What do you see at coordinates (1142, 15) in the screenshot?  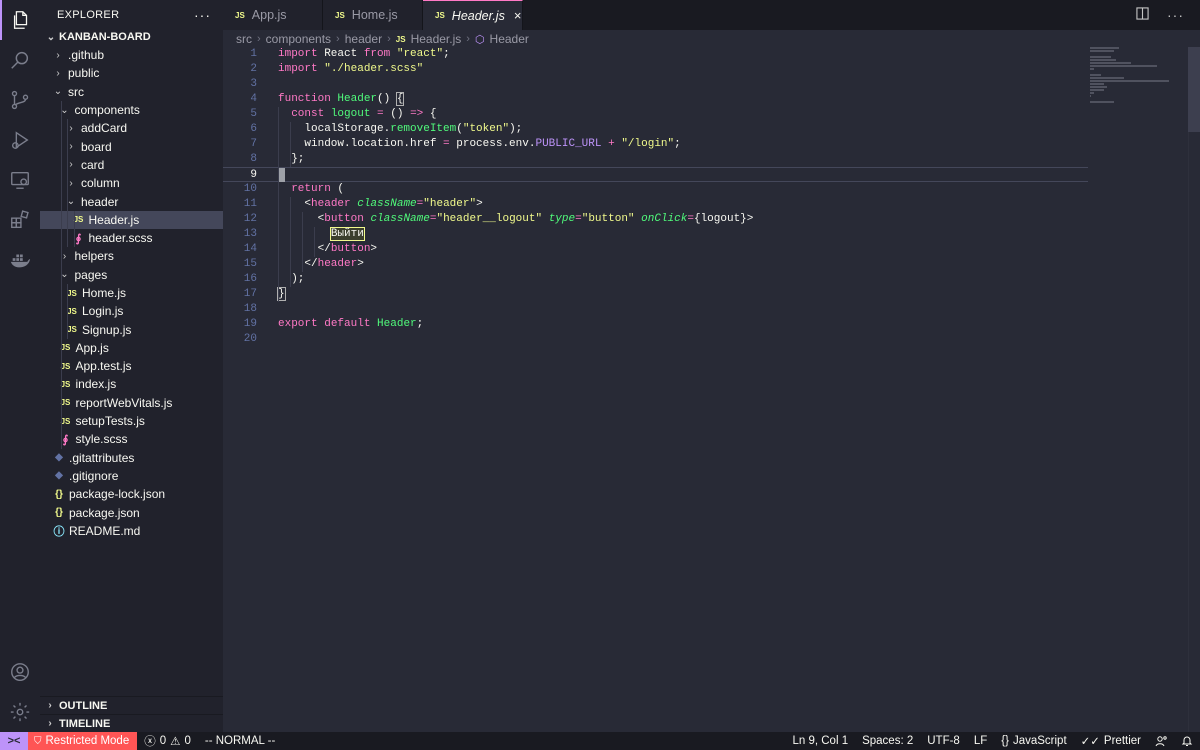 I see `split-editor-icon` at bounding box center [1142, 15].